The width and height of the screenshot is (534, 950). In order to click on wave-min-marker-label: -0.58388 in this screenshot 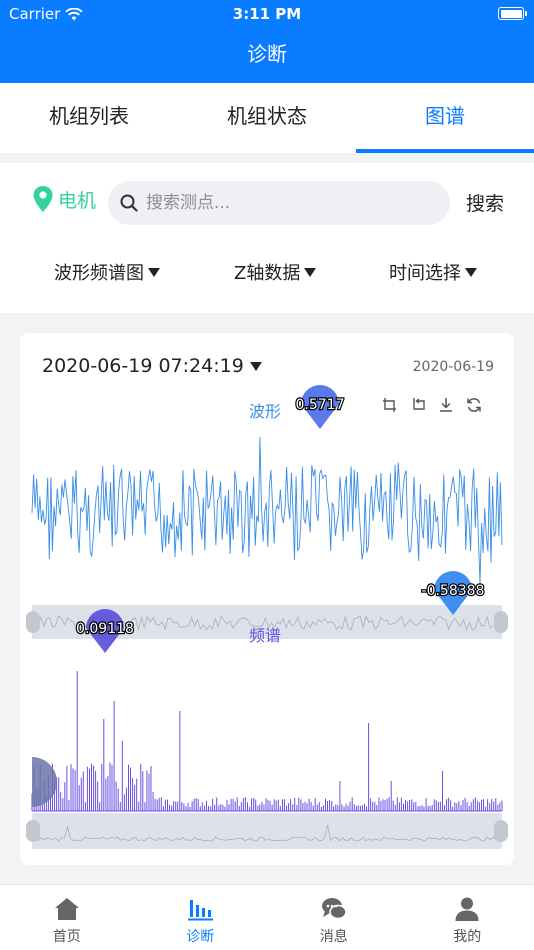, I will do `click(453, 591)`.